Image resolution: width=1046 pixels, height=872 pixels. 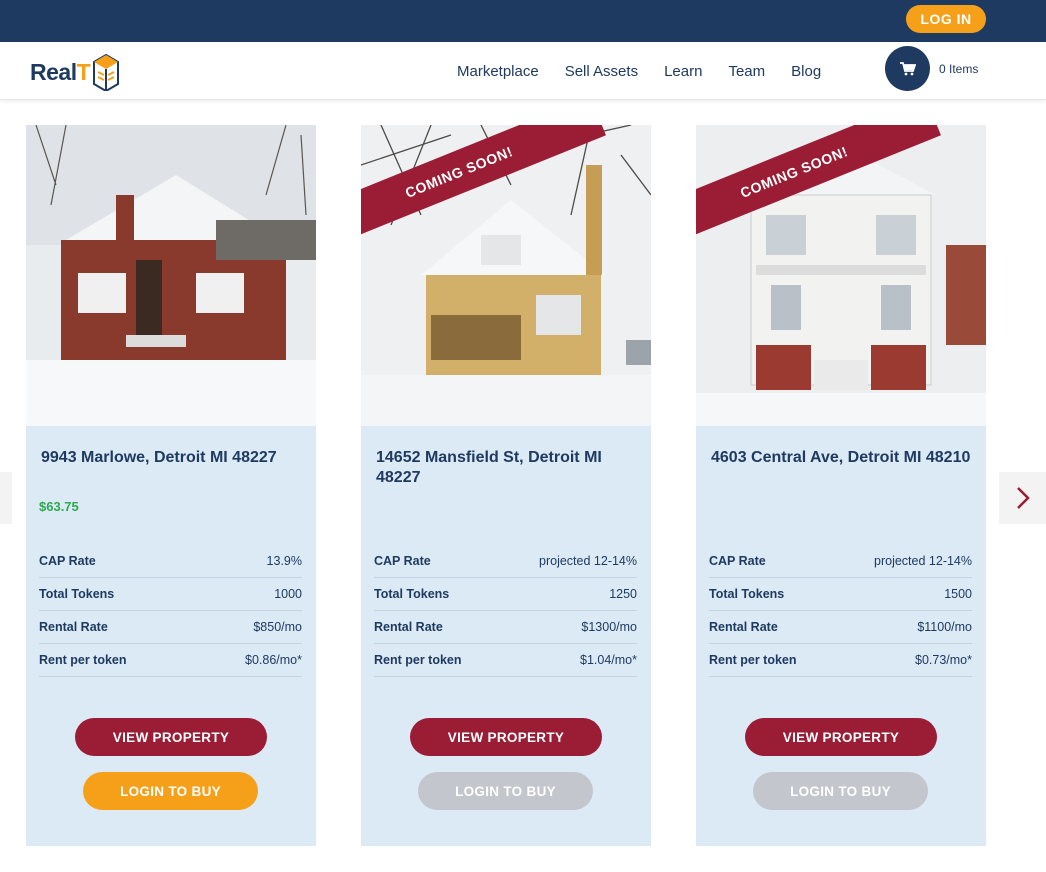 I want to click on stat-cap-rate: CAP Rate 13.9%, so click(x=170, y=561).